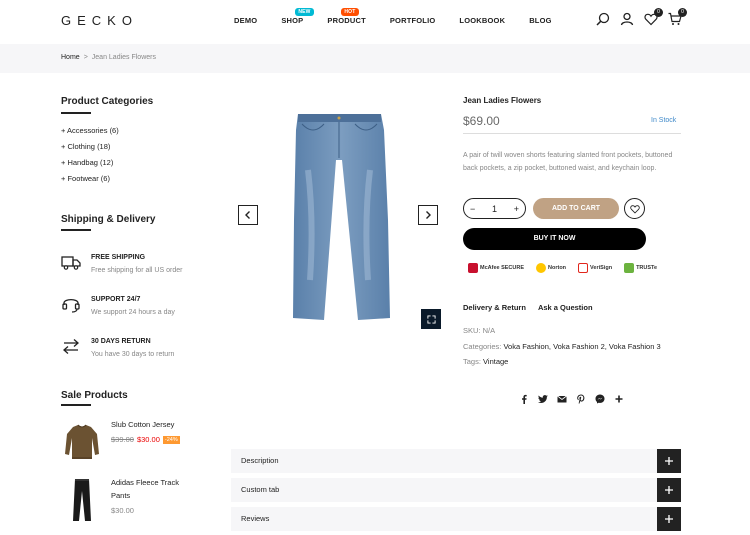  What do you see at coordinates (292, 20) in the screenshot?
I see `nav-shop-label: SHOP` at bounding box center [292, 20].